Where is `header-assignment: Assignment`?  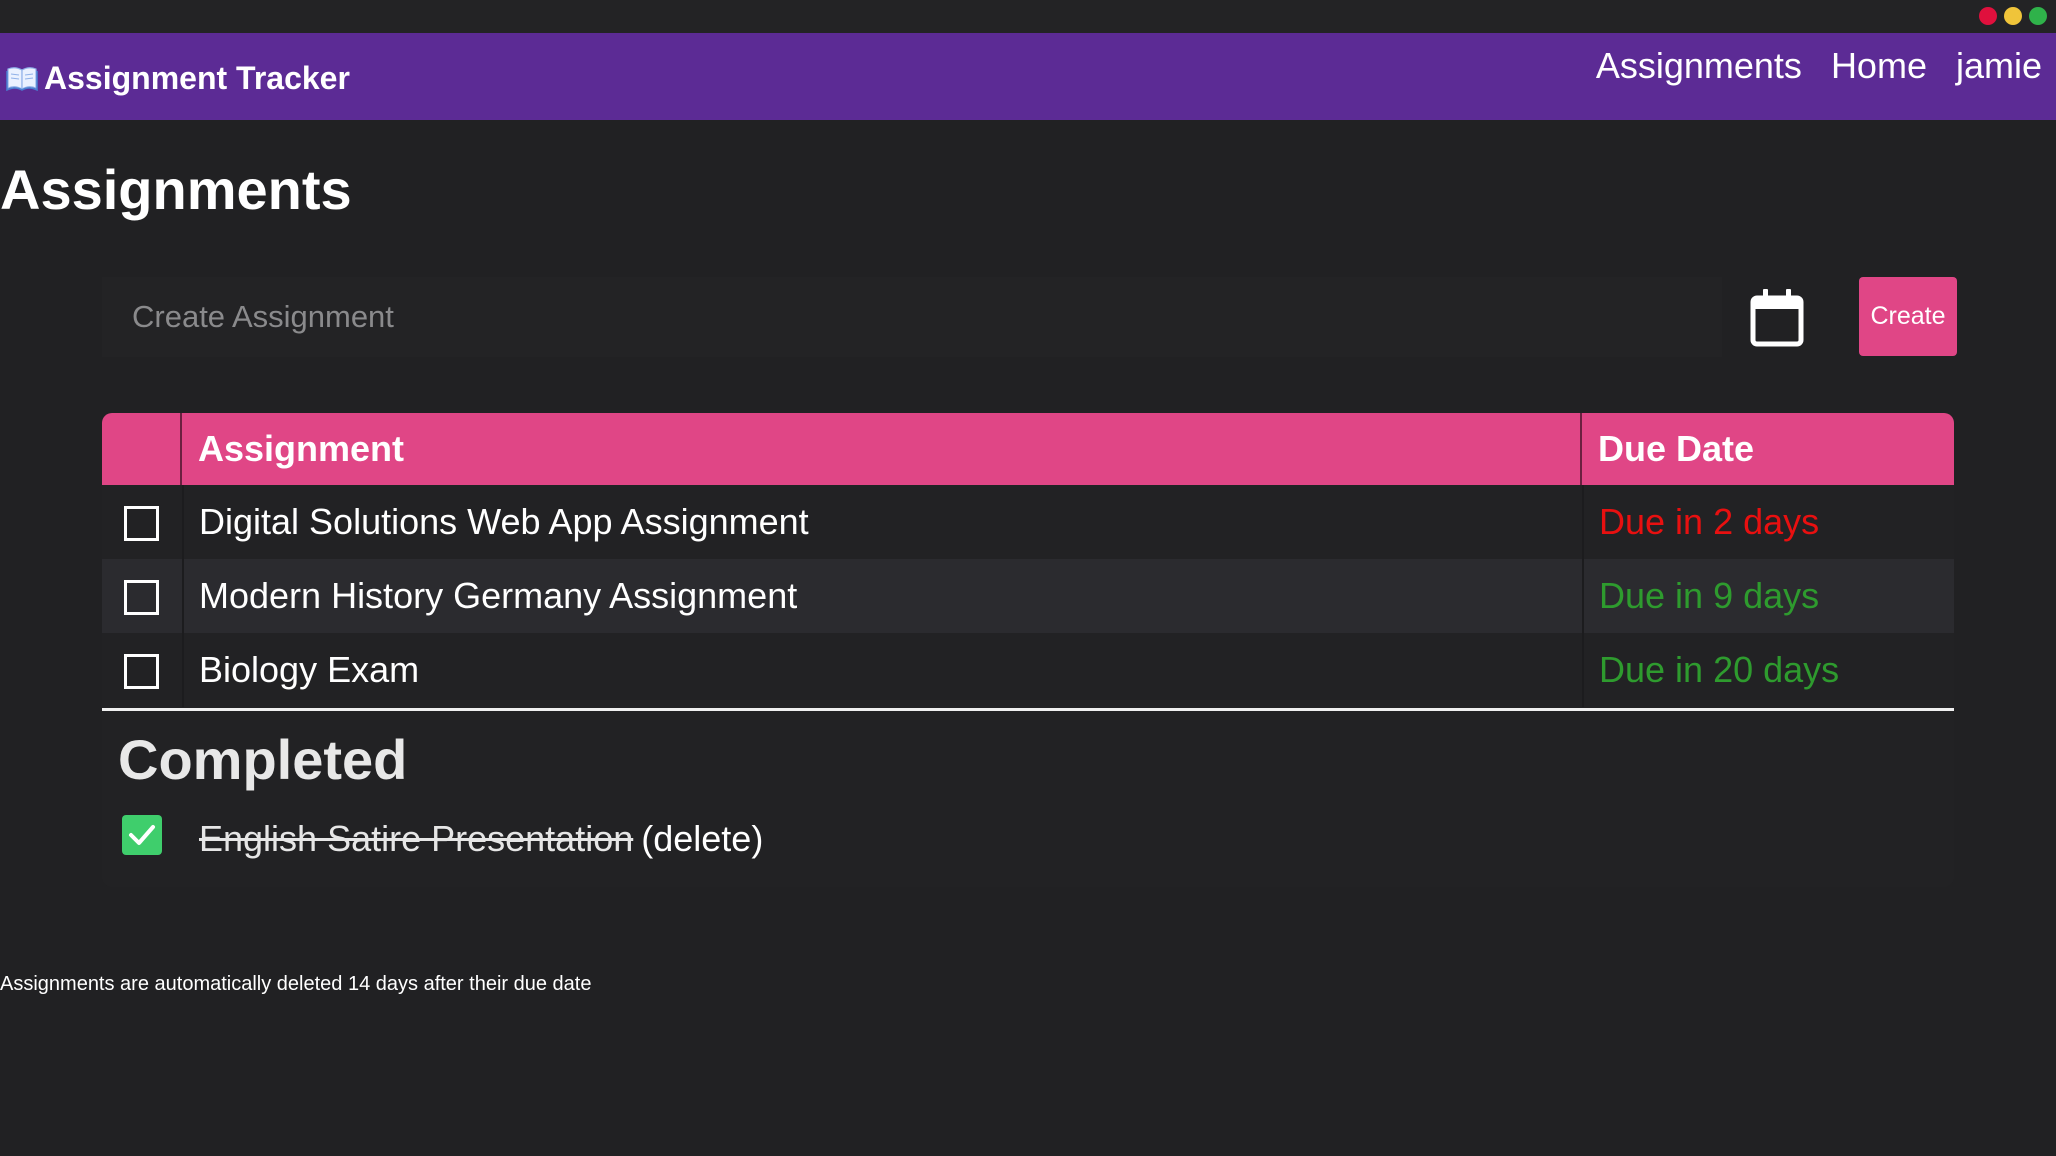
header-assignment: Assignment is located at coordinates (882, 449).